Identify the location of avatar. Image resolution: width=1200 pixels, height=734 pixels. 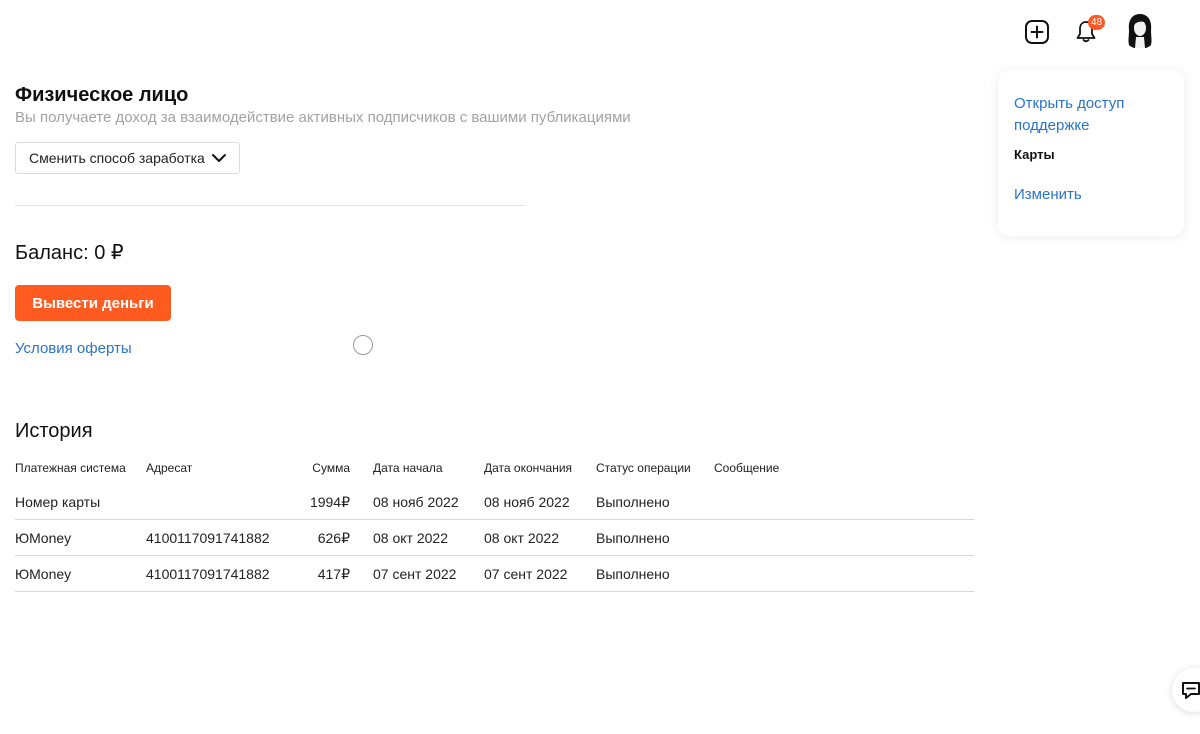
(1140, 30).